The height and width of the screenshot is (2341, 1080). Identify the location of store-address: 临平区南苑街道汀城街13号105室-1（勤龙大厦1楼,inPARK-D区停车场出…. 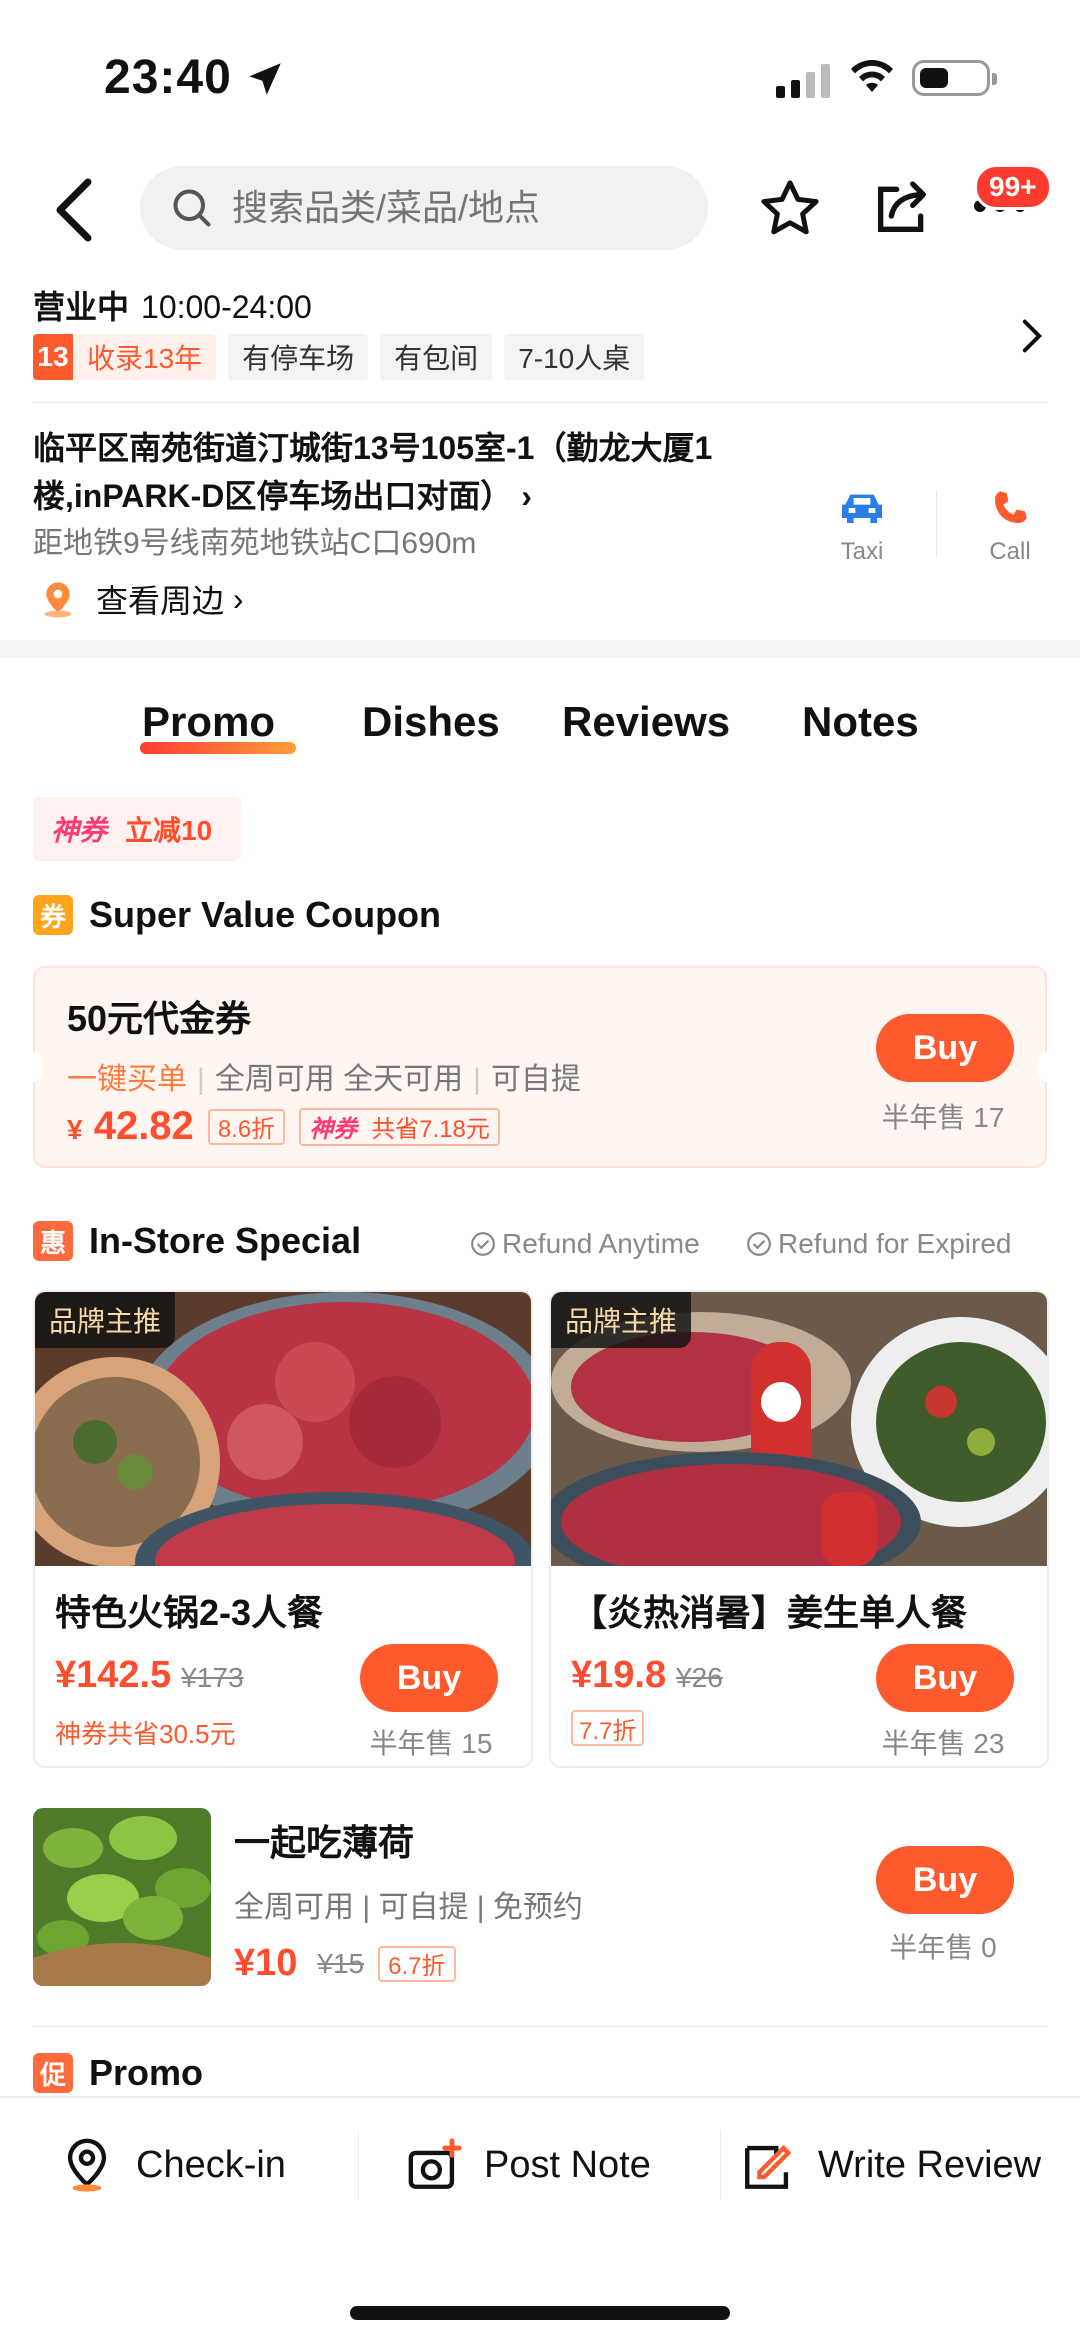
(413, 472).